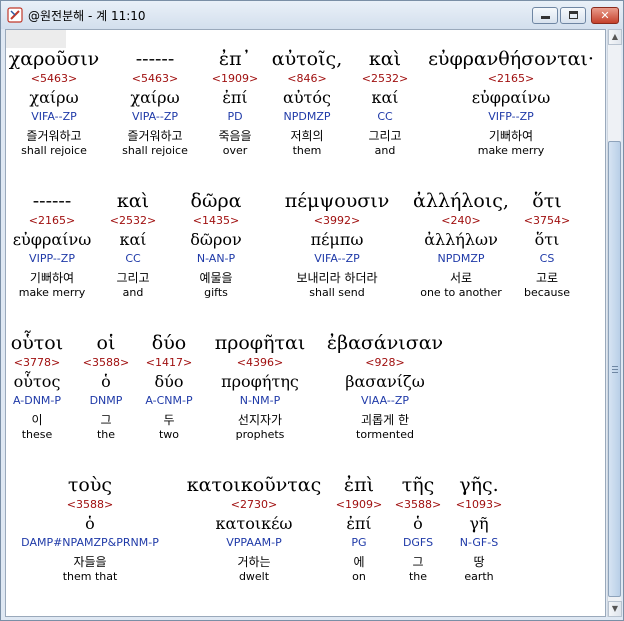  What do you see at coordinates (479, 523) in the screenshot?
I see `lemma: γῆ` at bounding box center [479, 523].